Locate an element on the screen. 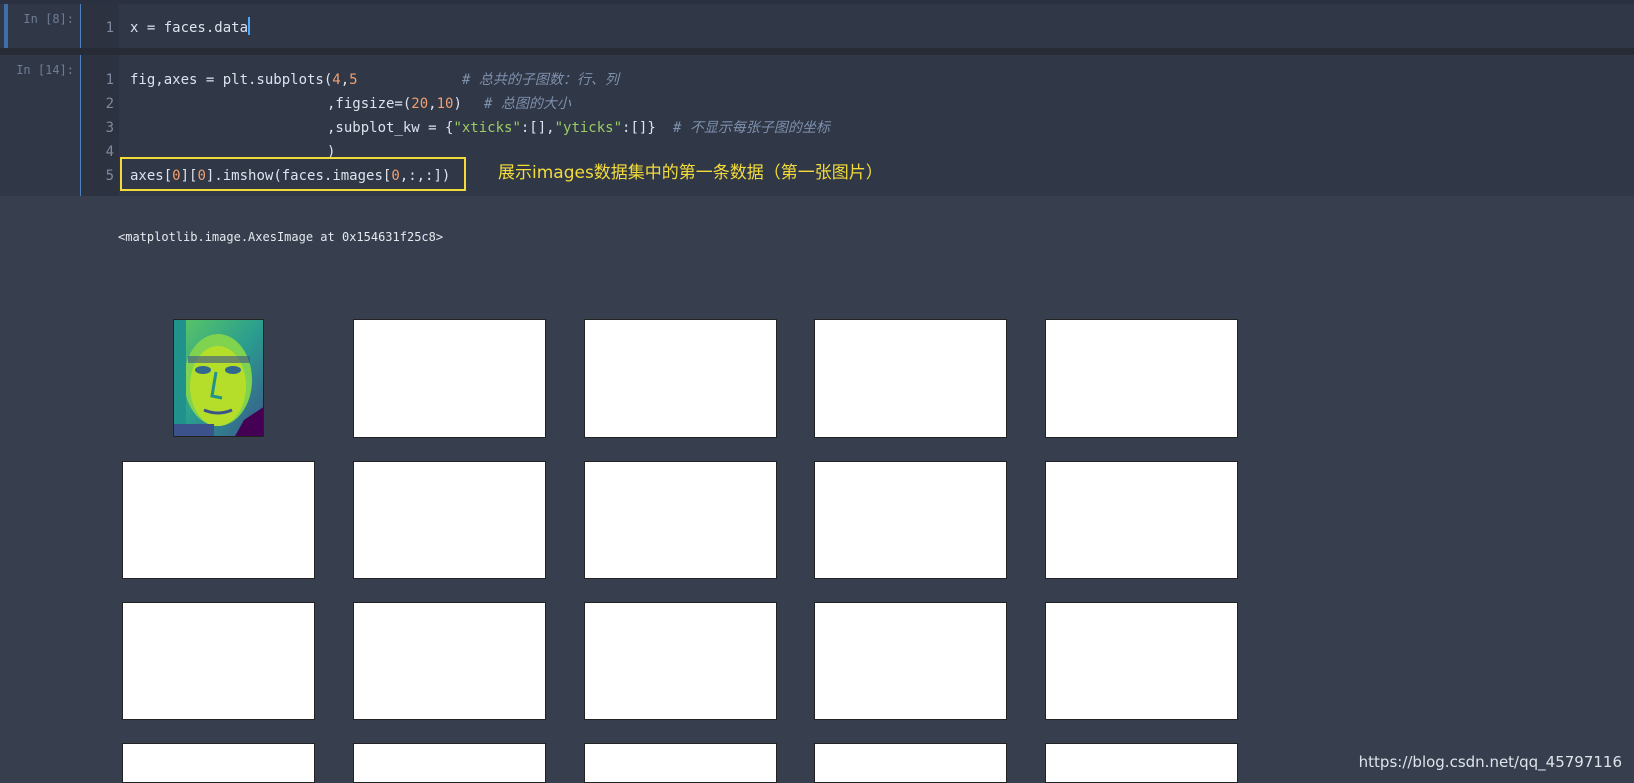 The height and width of the screenshot is (783, 1634). code-number: 20 is located at coordinates (420, 104).